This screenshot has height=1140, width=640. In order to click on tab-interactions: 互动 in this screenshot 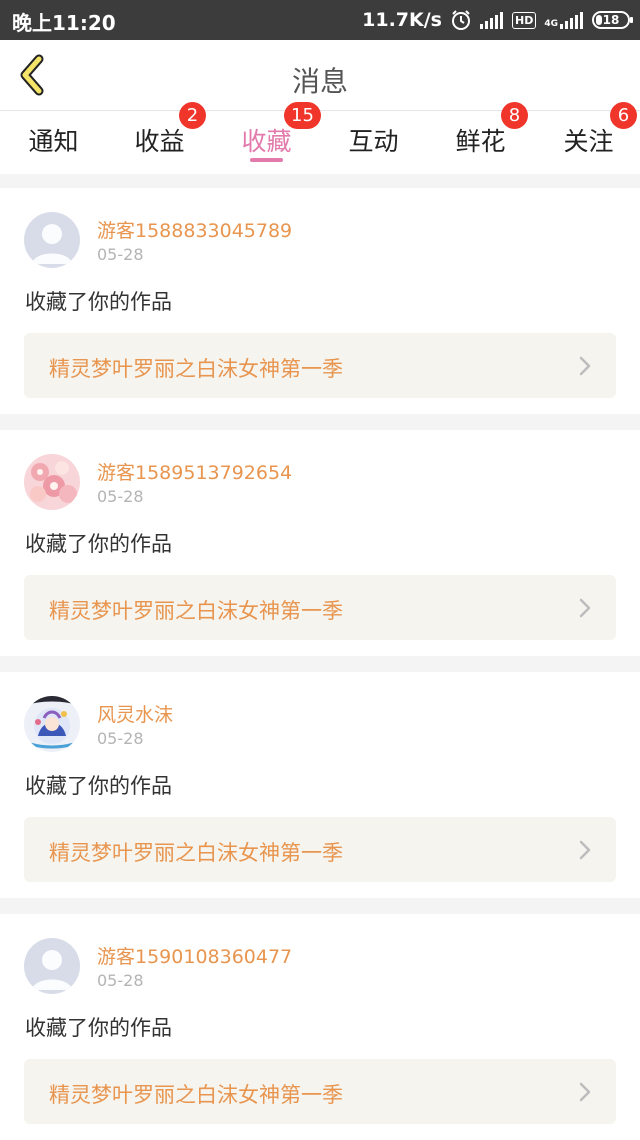, I will do `click(373, 142)`.